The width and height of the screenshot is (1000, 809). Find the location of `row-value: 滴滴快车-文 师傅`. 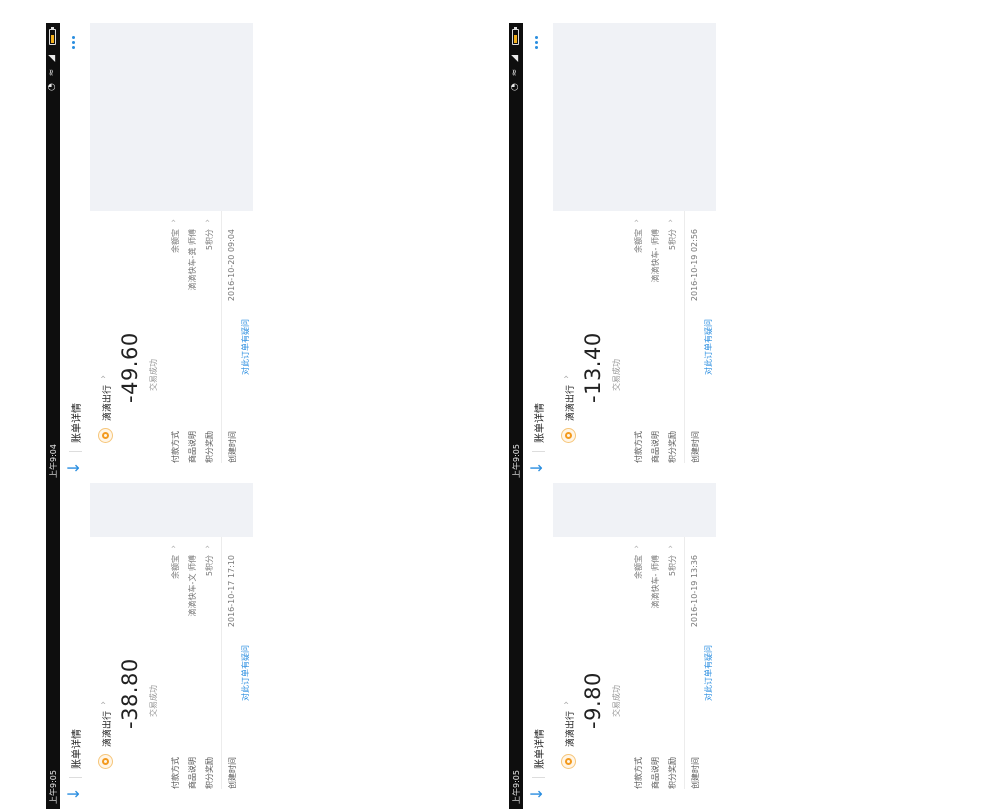

row-value: 滴滴快车-文 师傅 is located at coordinates (192, 586).